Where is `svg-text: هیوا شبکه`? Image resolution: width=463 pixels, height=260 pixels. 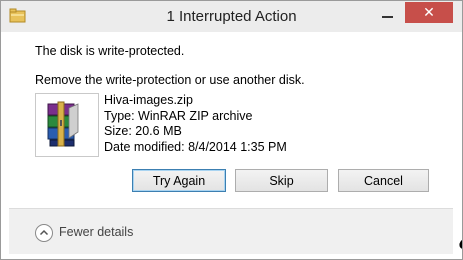
svg-text: هیوا شبکه is located at coordinates (459, 237).